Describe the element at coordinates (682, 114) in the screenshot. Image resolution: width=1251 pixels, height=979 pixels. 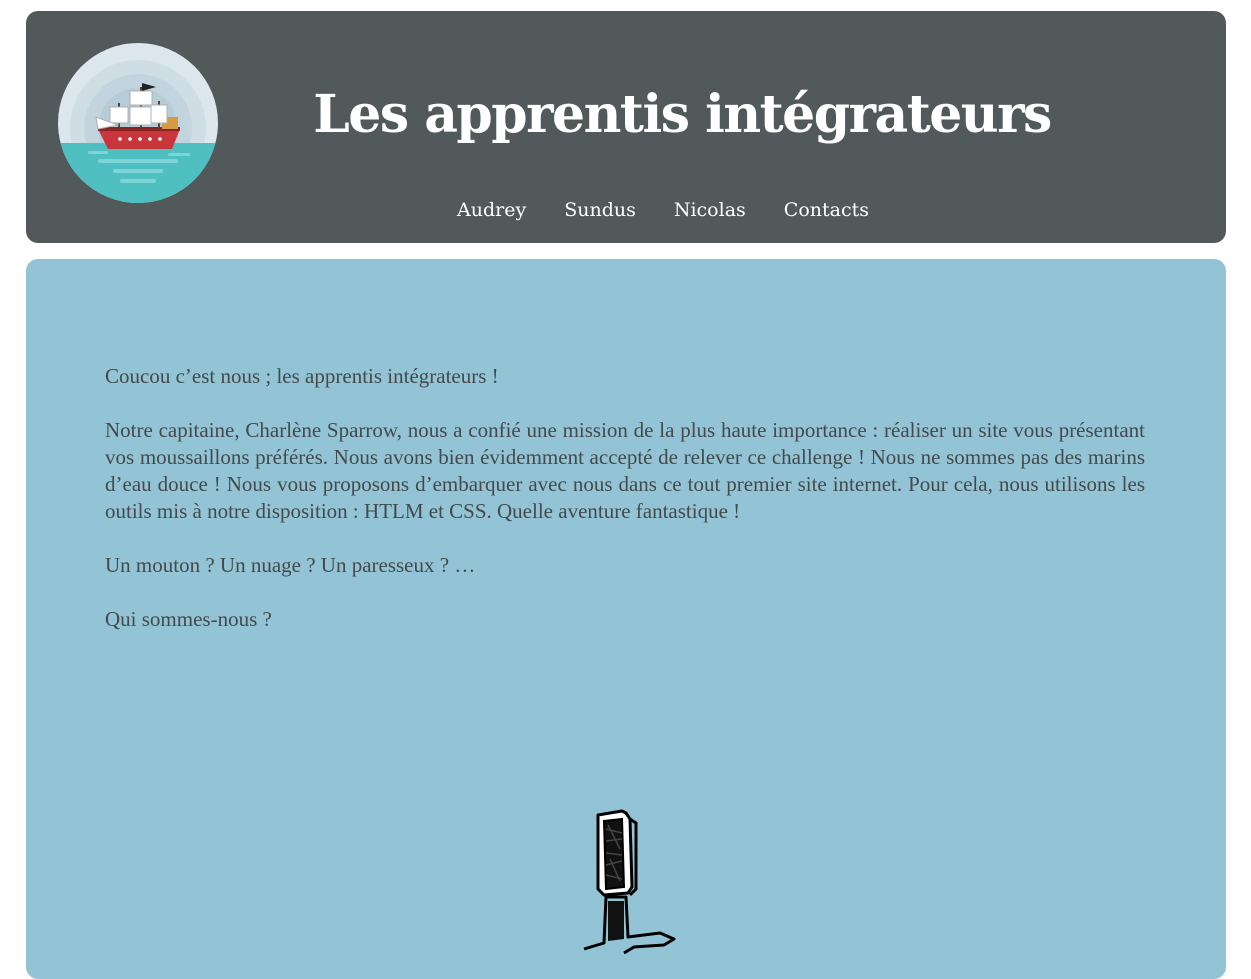
I see `page-title: Les apprentis intégrateurs` at that location.